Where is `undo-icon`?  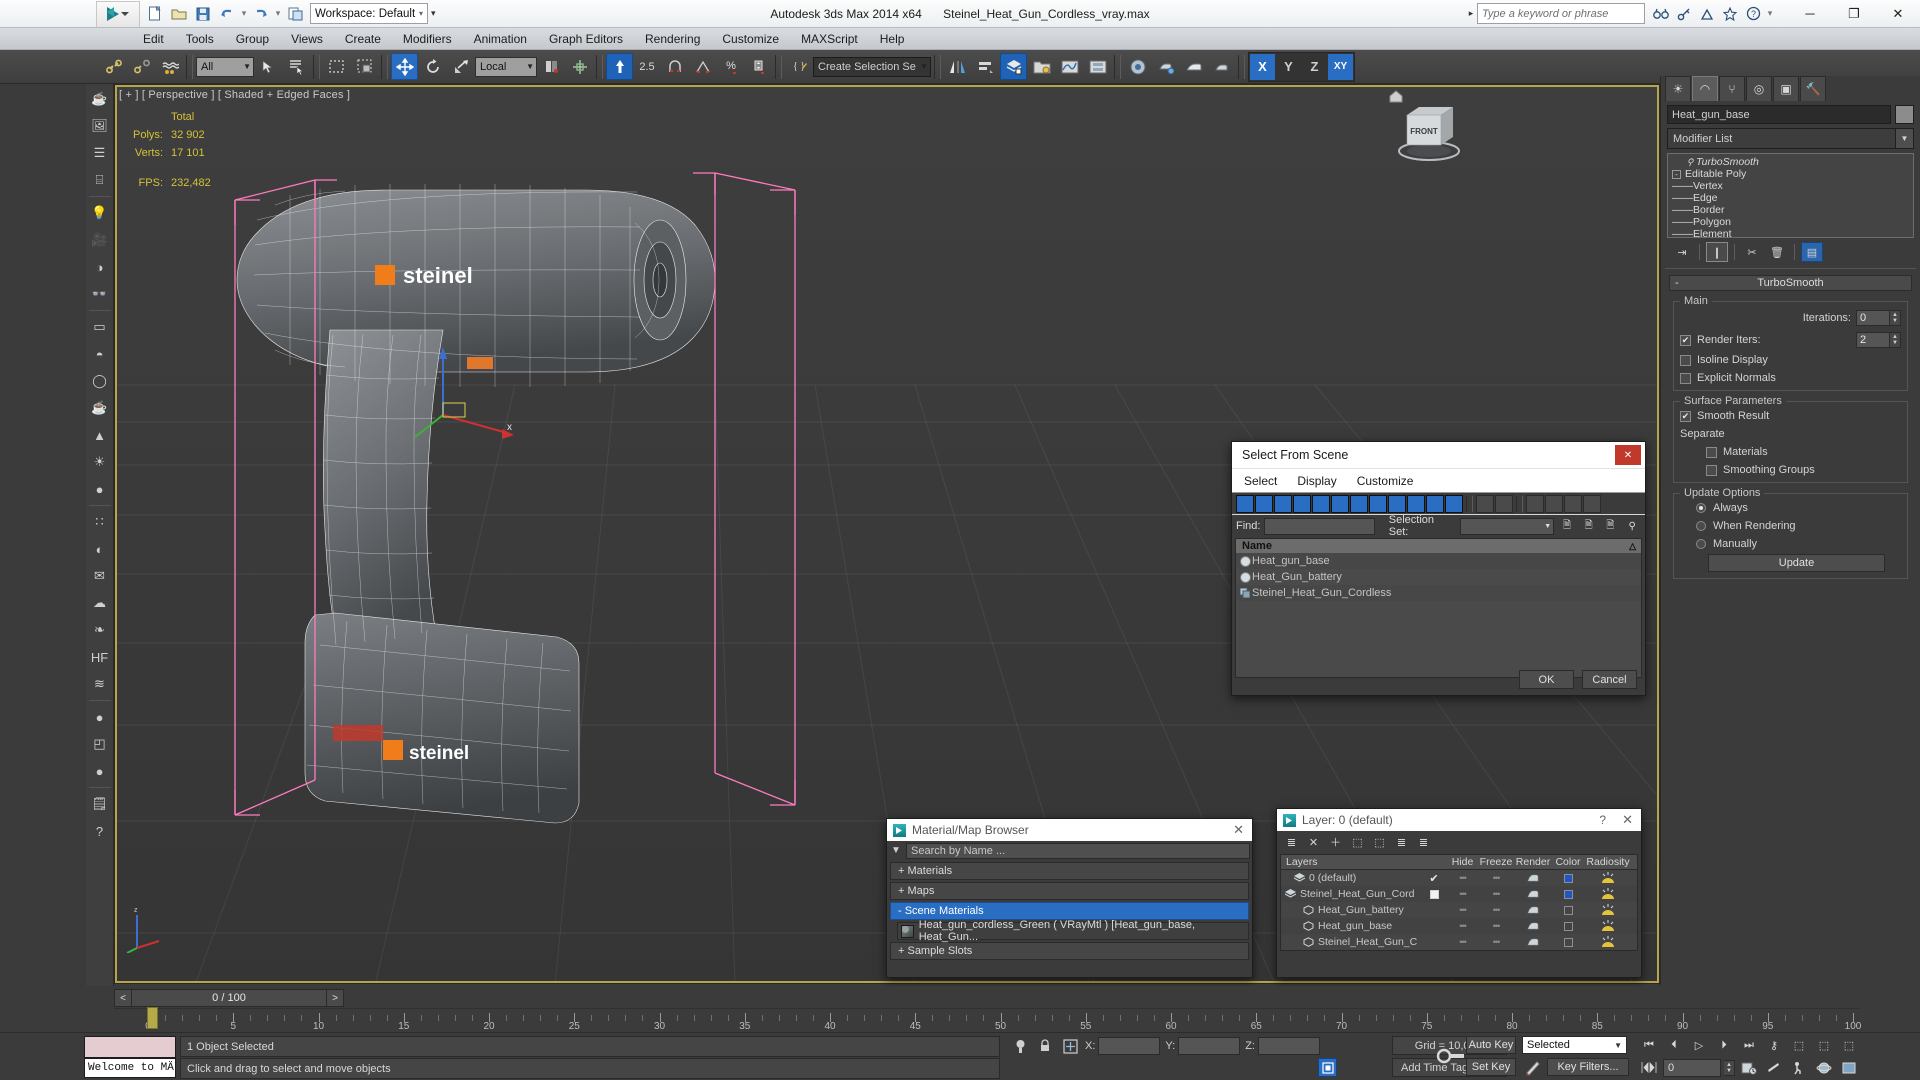
undo-icon is located at coordinates (227, 14).